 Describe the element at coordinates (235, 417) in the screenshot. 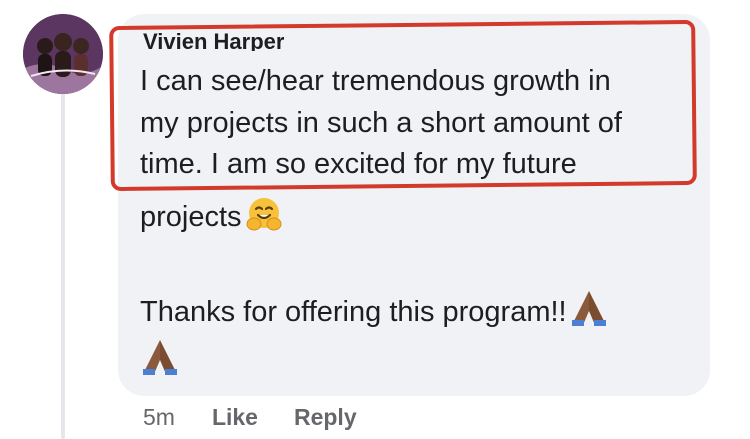

I see `like-button: Like` at that location.